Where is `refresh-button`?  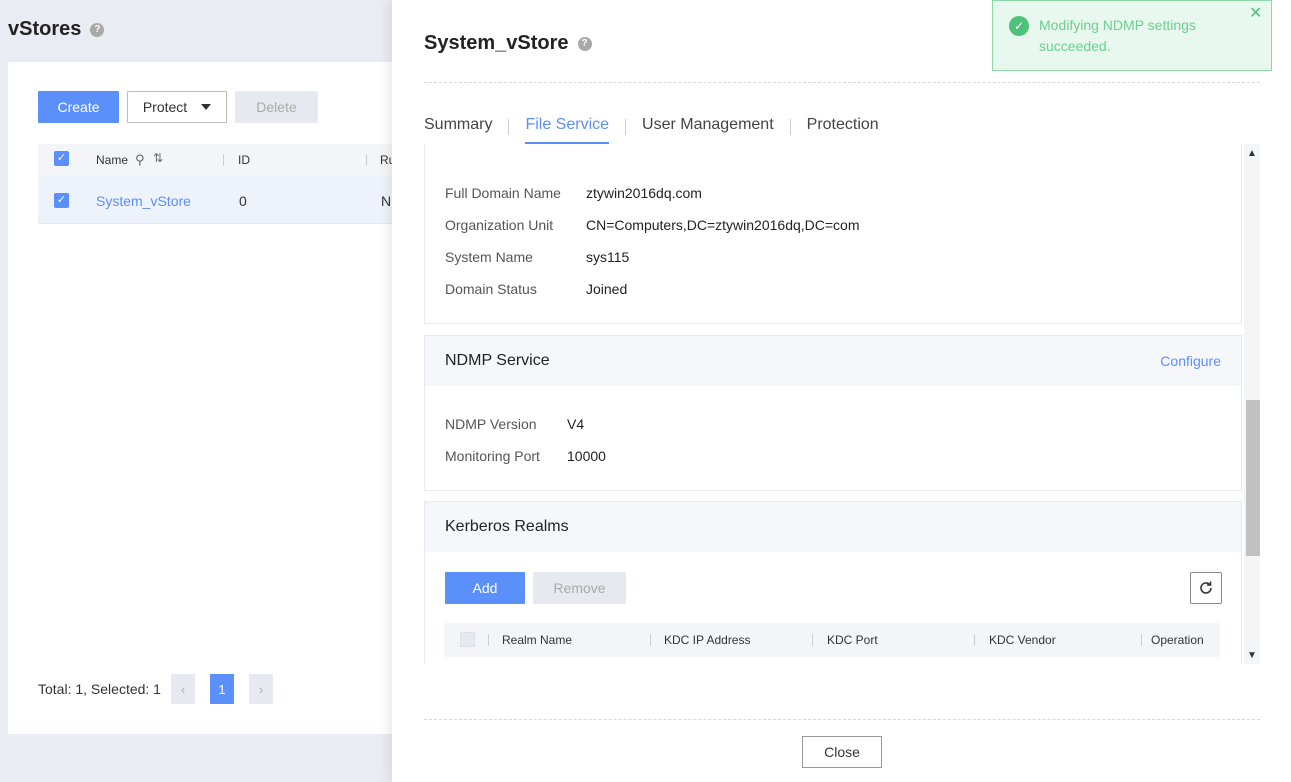 refresh-button is located at coordinates (1206, 588).